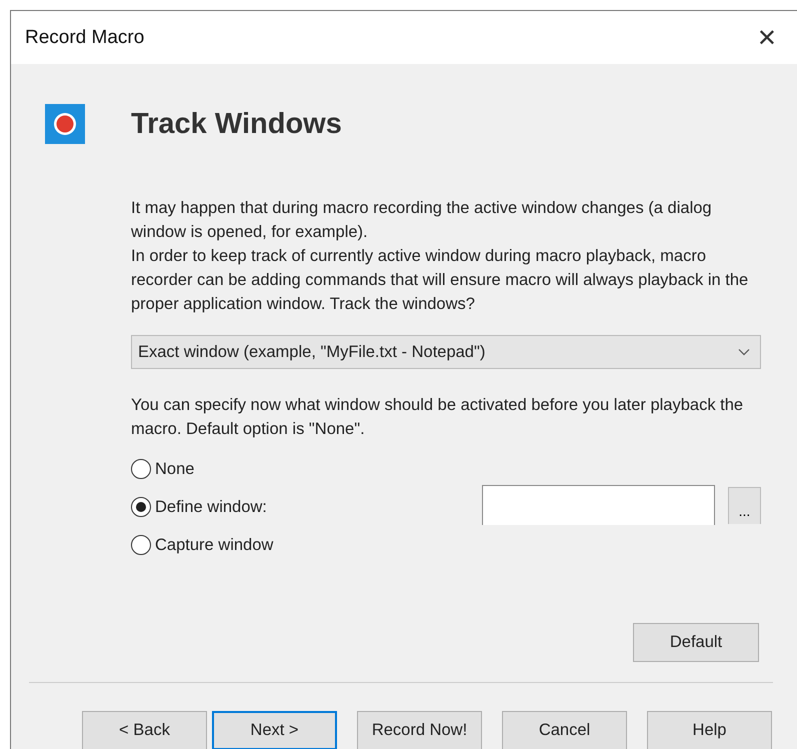  Describe the element at coordinates (202, 507) in the screenshot. I see `radio-option: Define window:` at that location.